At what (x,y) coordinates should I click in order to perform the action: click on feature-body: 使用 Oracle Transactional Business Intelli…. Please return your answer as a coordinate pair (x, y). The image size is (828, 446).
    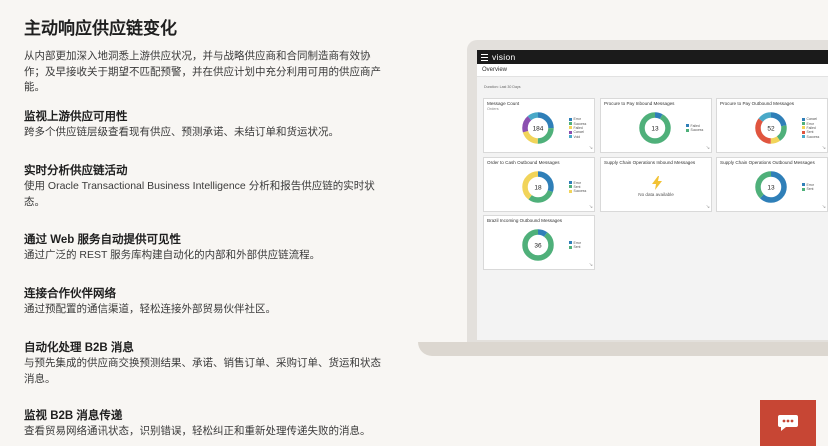
    Looking at the image, I should click on (199, 194).